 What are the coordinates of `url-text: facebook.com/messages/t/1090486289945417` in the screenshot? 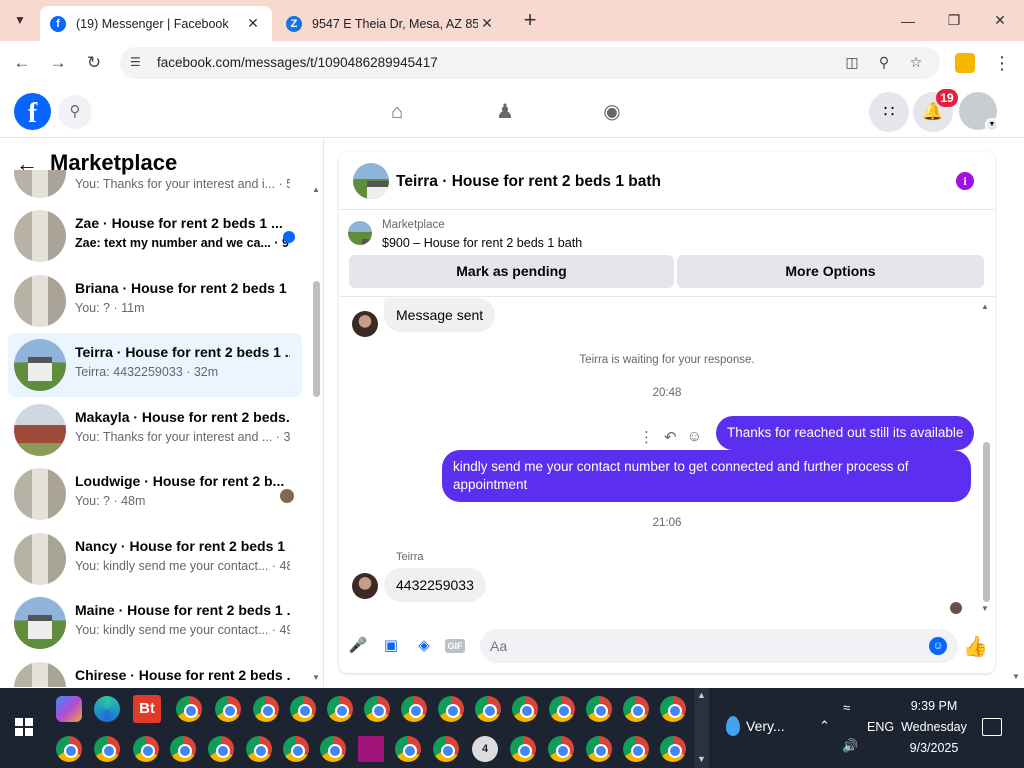 It's located at (297, 62).